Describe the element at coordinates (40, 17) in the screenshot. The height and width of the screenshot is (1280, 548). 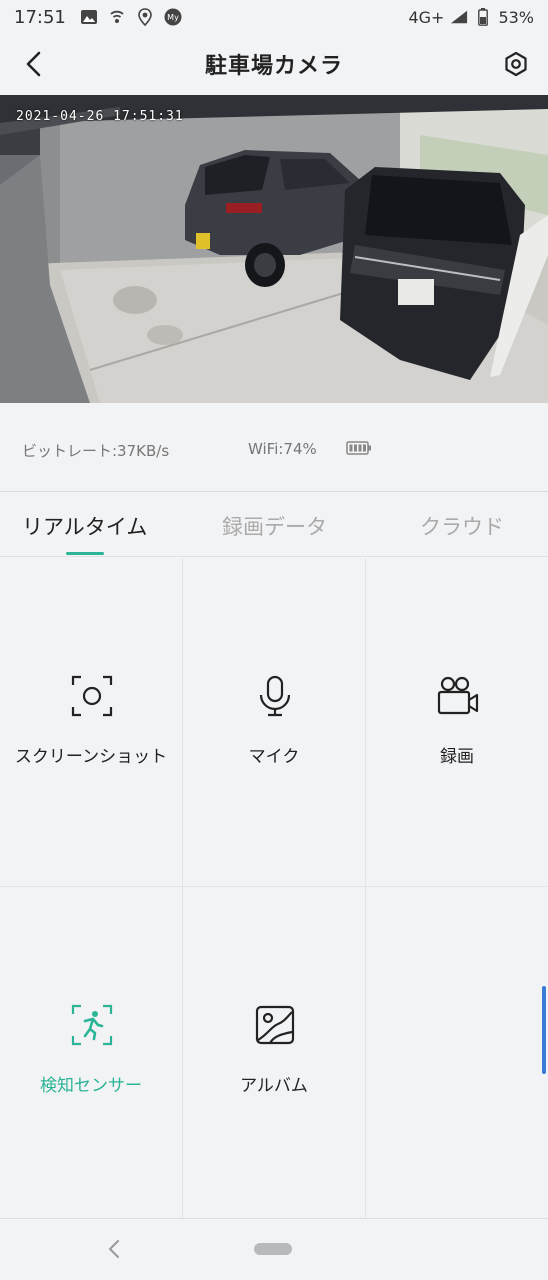
I see `status-time: 17:51` at that location.